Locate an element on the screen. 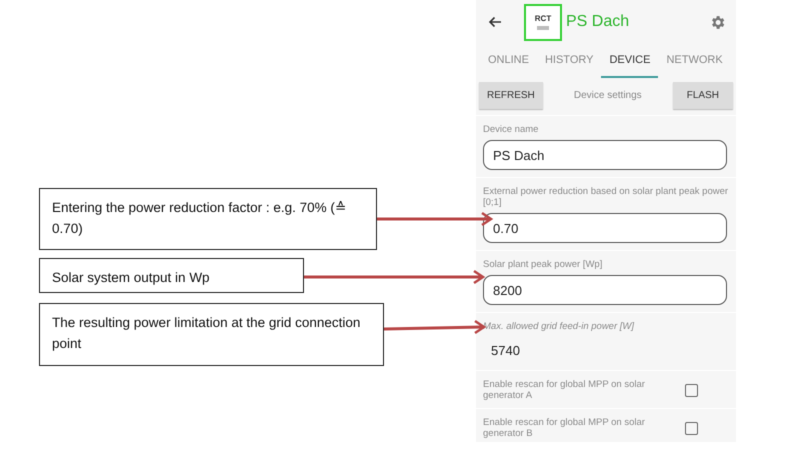  setting-value: 5740 is located at coordinates (505, 350).